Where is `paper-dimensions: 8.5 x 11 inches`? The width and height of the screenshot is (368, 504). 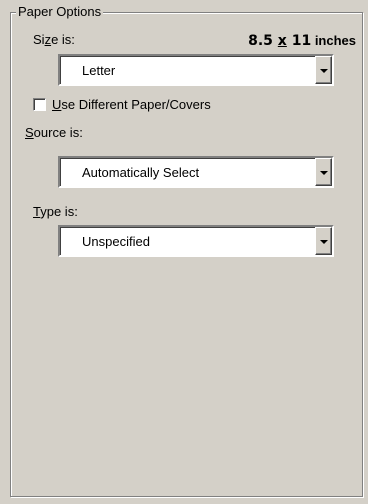 paper-dimensions: 8.5 x 11 inches is located at coordinates (302, 41).